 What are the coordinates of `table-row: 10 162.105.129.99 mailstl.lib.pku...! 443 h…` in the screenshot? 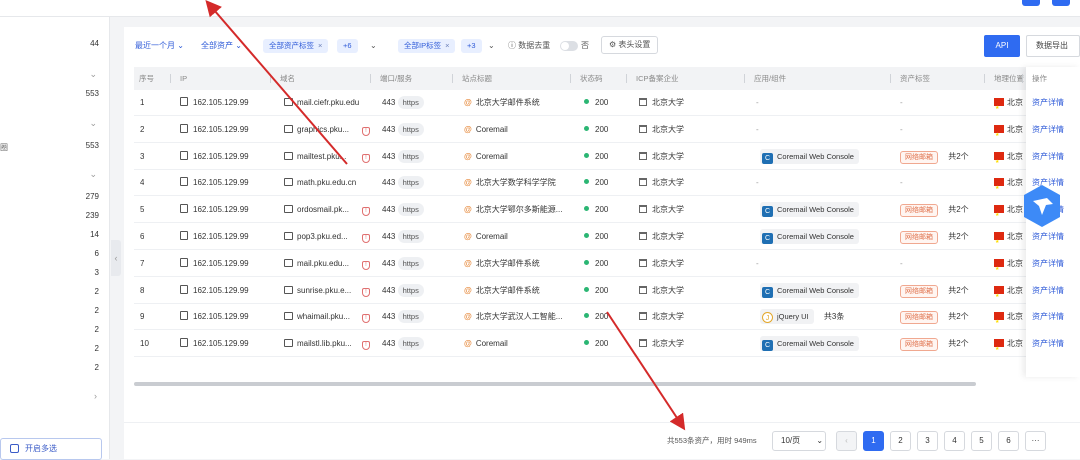 It's located at (607, 344).